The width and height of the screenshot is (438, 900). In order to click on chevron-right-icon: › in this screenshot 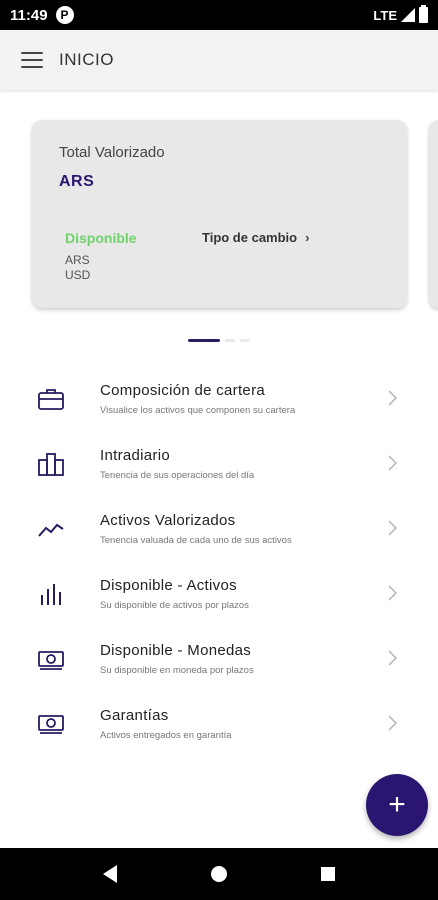, I will do `click(307, 237)`.